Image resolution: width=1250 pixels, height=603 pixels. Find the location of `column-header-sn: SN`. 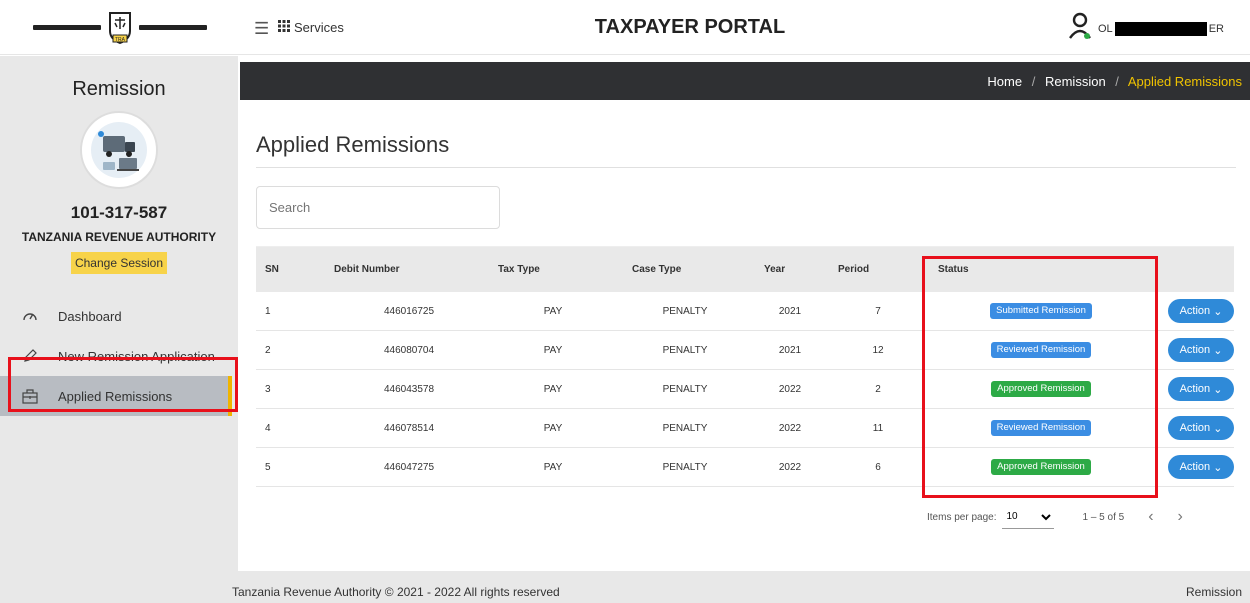

column-header-sn: SN is located at coordinates (272, 269).